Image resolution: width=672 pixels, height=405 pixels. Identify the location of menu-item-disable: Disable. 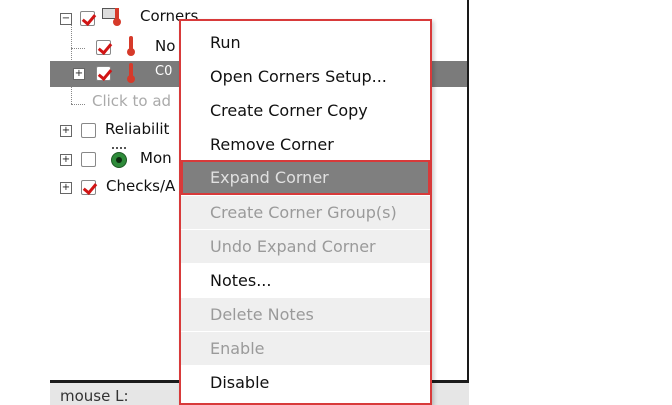
(305, 382).